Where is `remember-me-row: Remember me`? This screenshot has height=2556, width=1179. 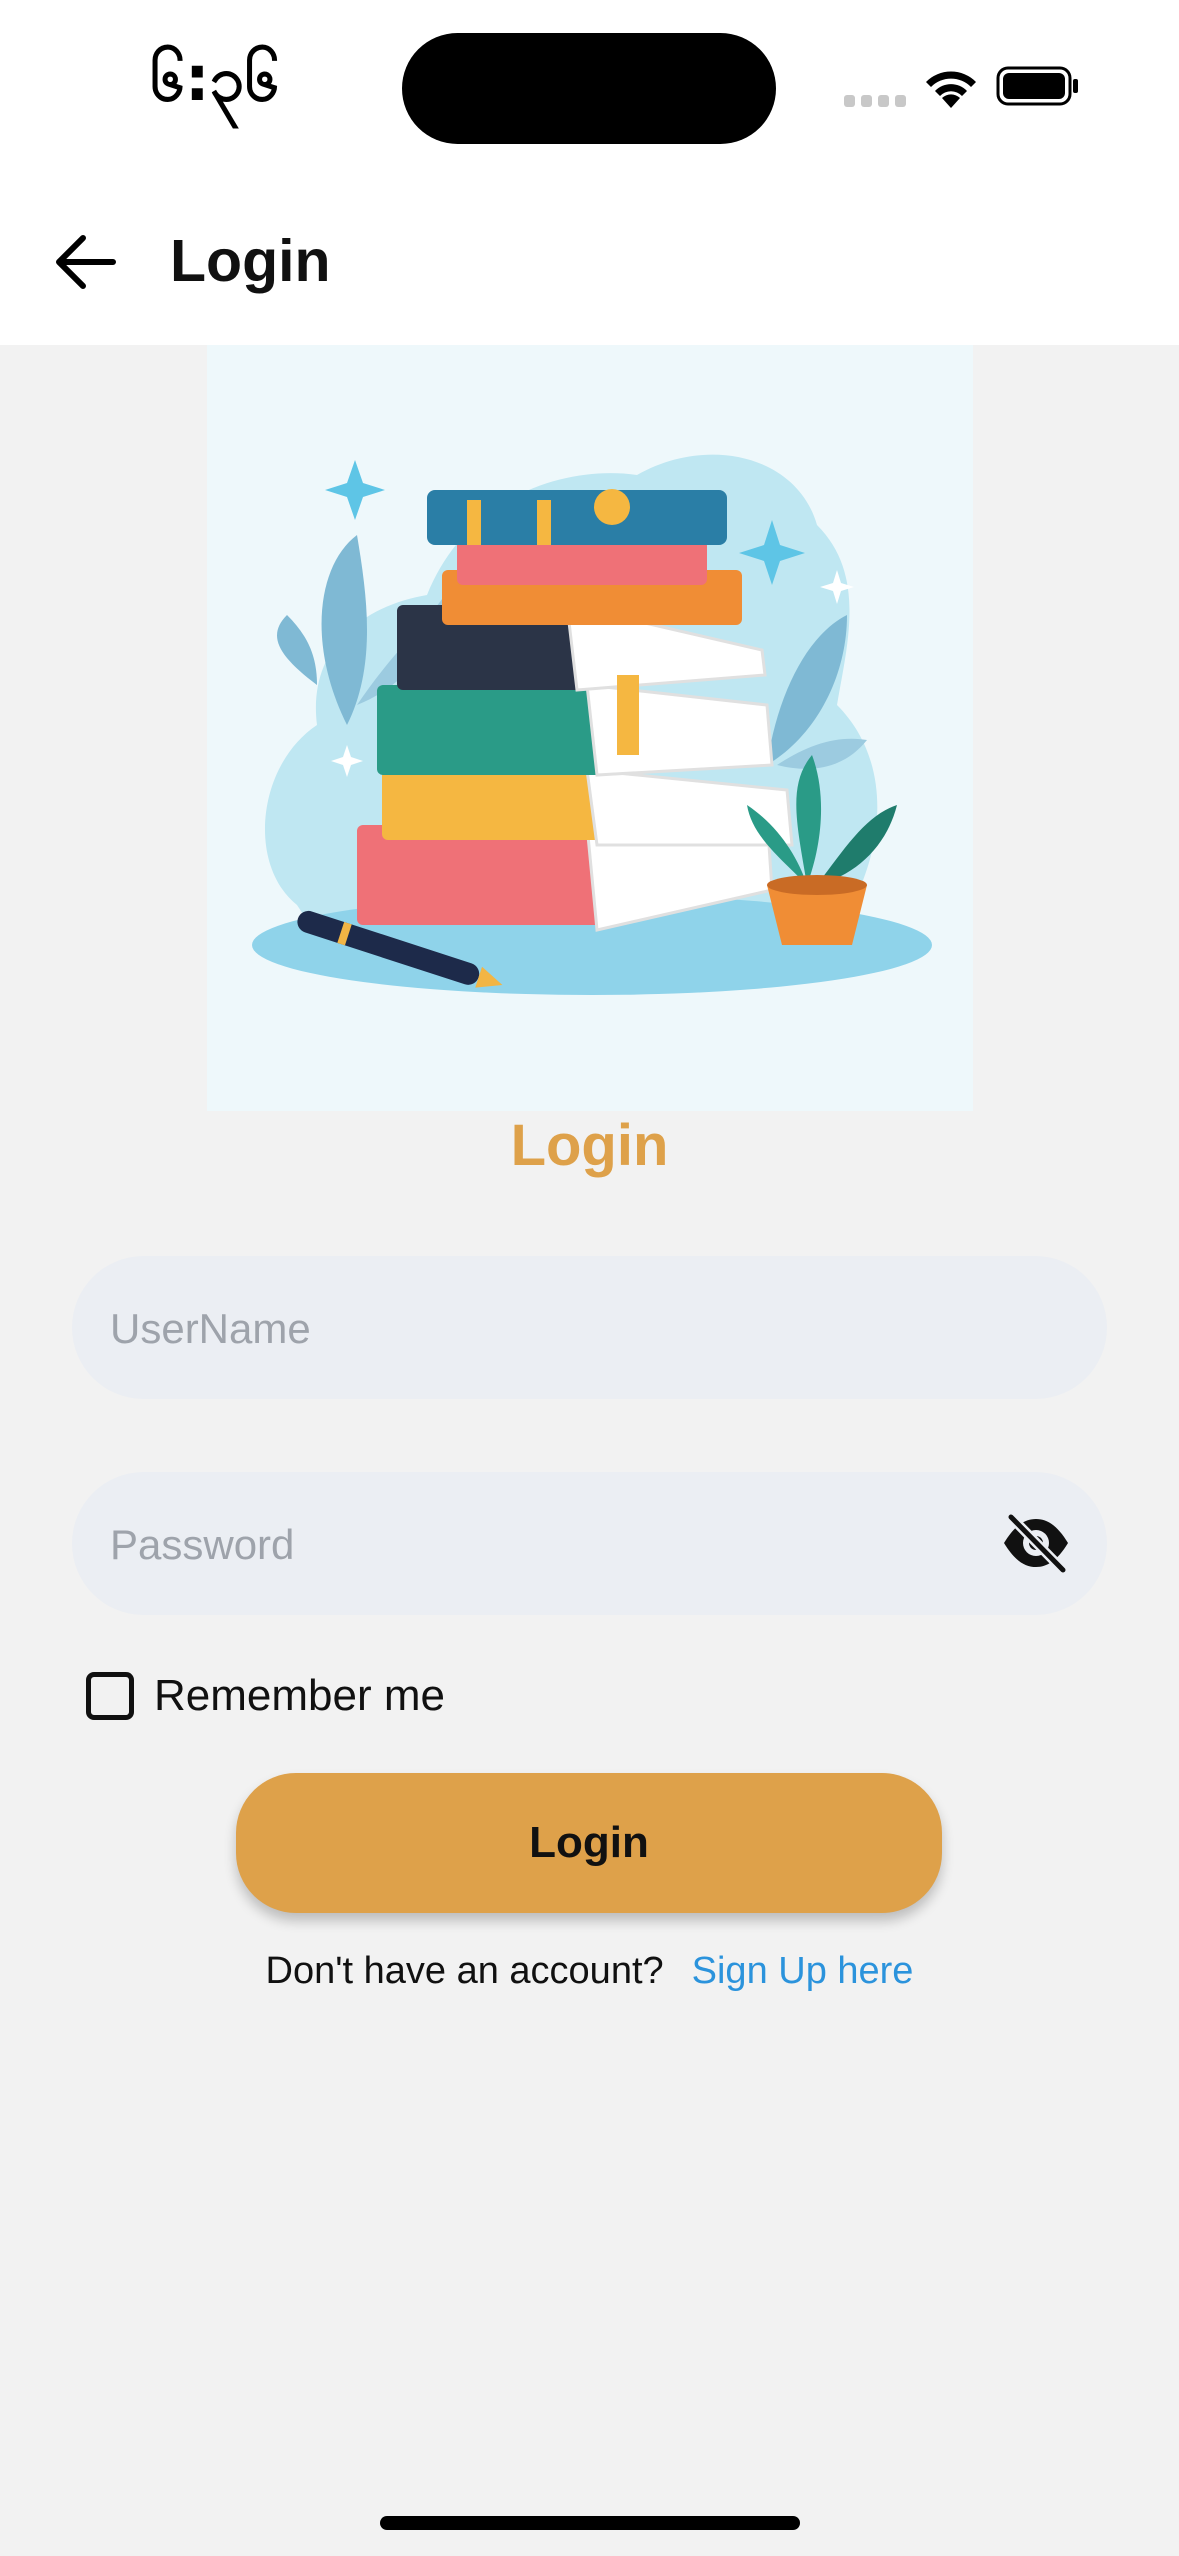
remember-me-row: Remember me is located at coordinates (265, 1696).